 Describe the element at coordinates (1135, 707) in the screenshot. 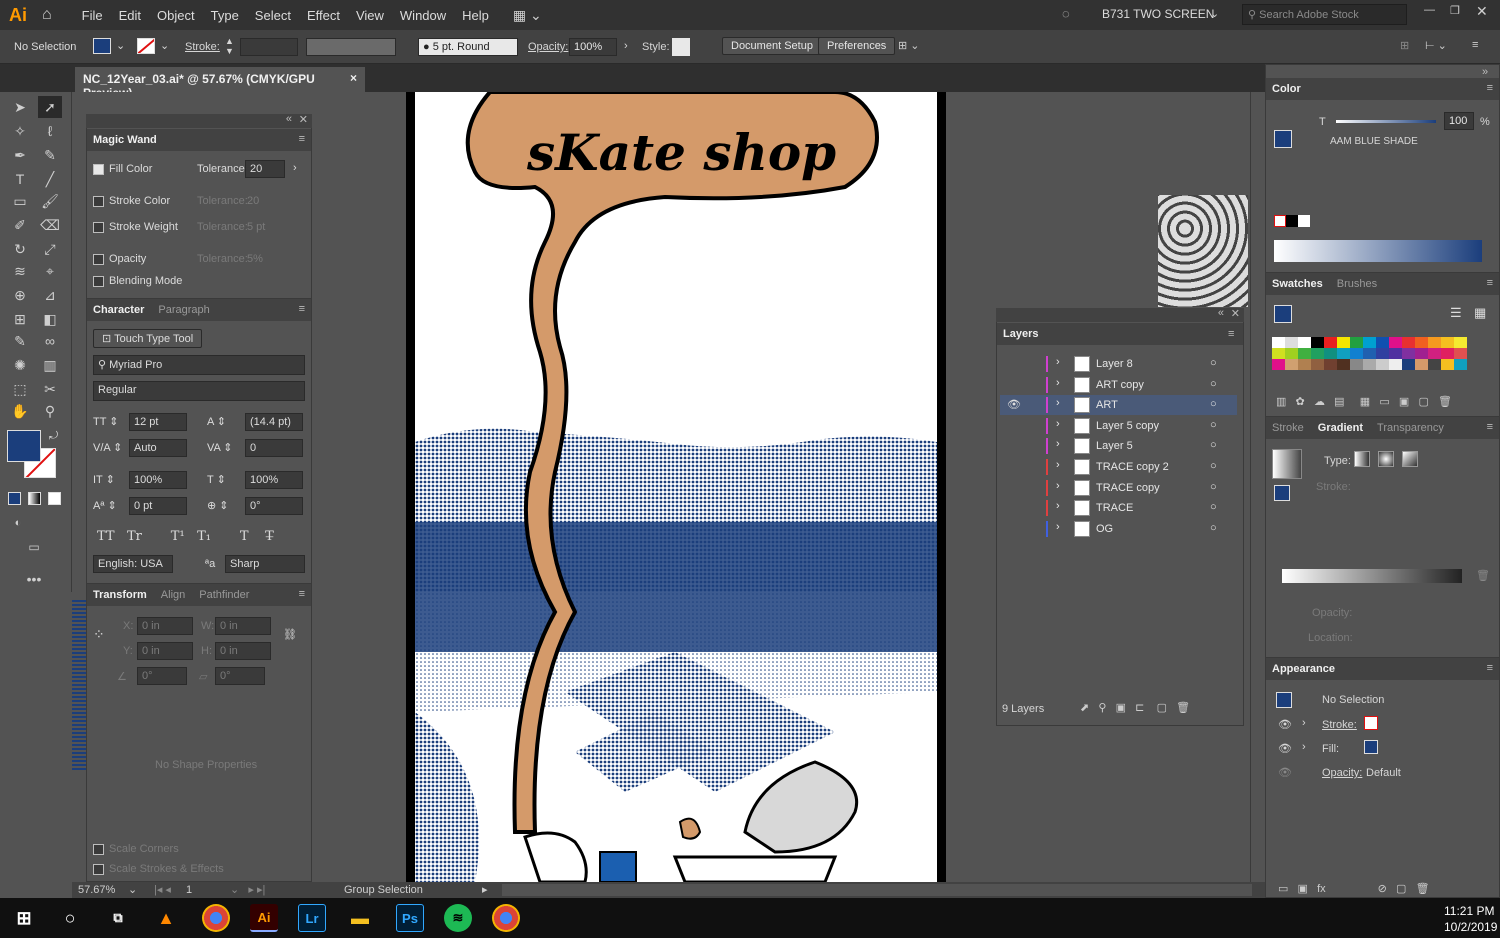

I see `layer-actions-icons: ⬈ ⚲ ▣ ⊏ ▢ 🗑` at that location.